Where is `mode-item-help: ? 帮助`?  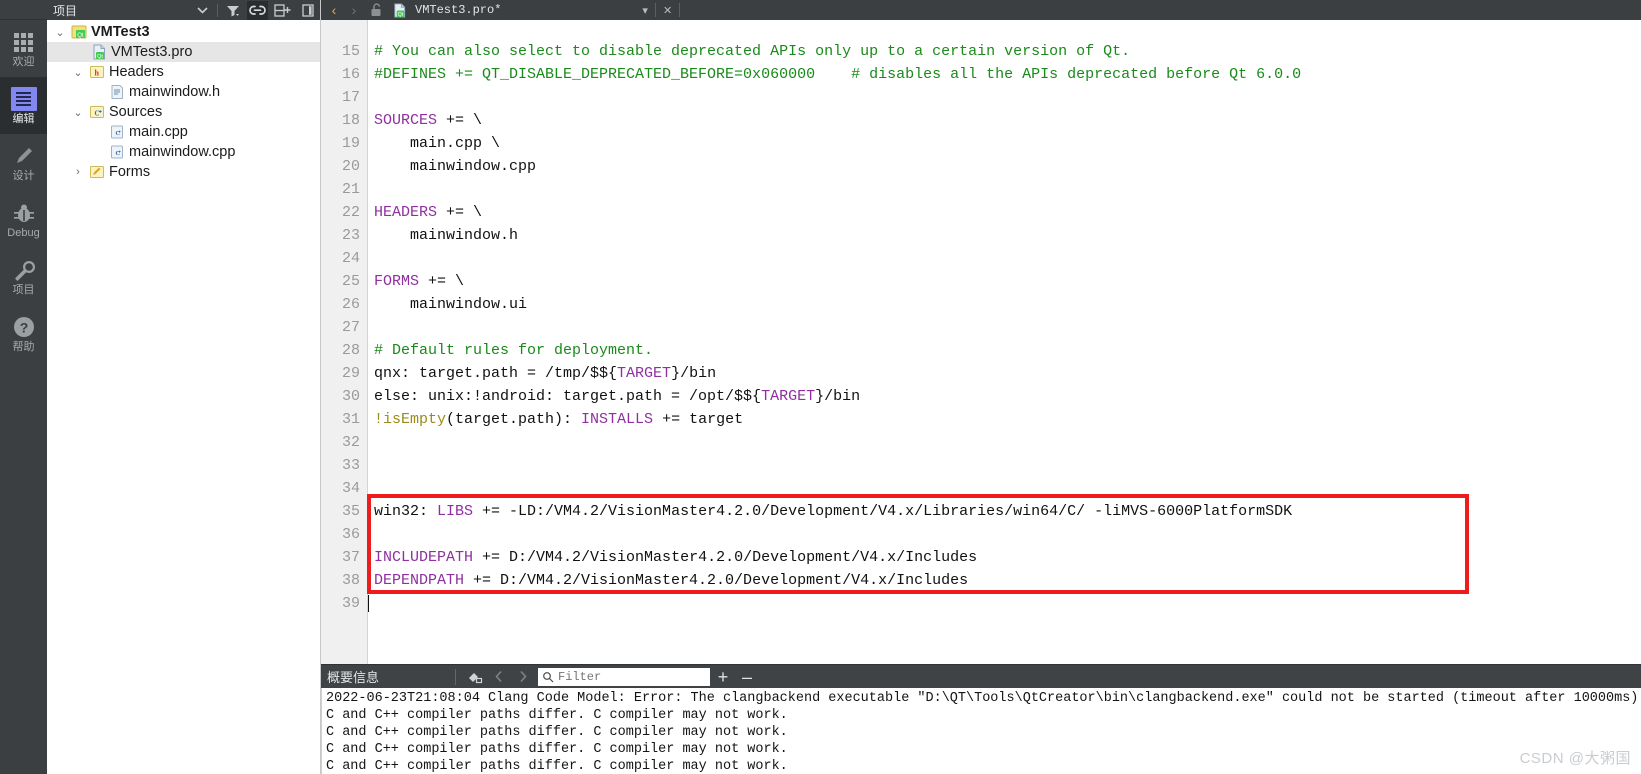 mode-item-help: ? 帮助 is located at coordinates (23, 333).